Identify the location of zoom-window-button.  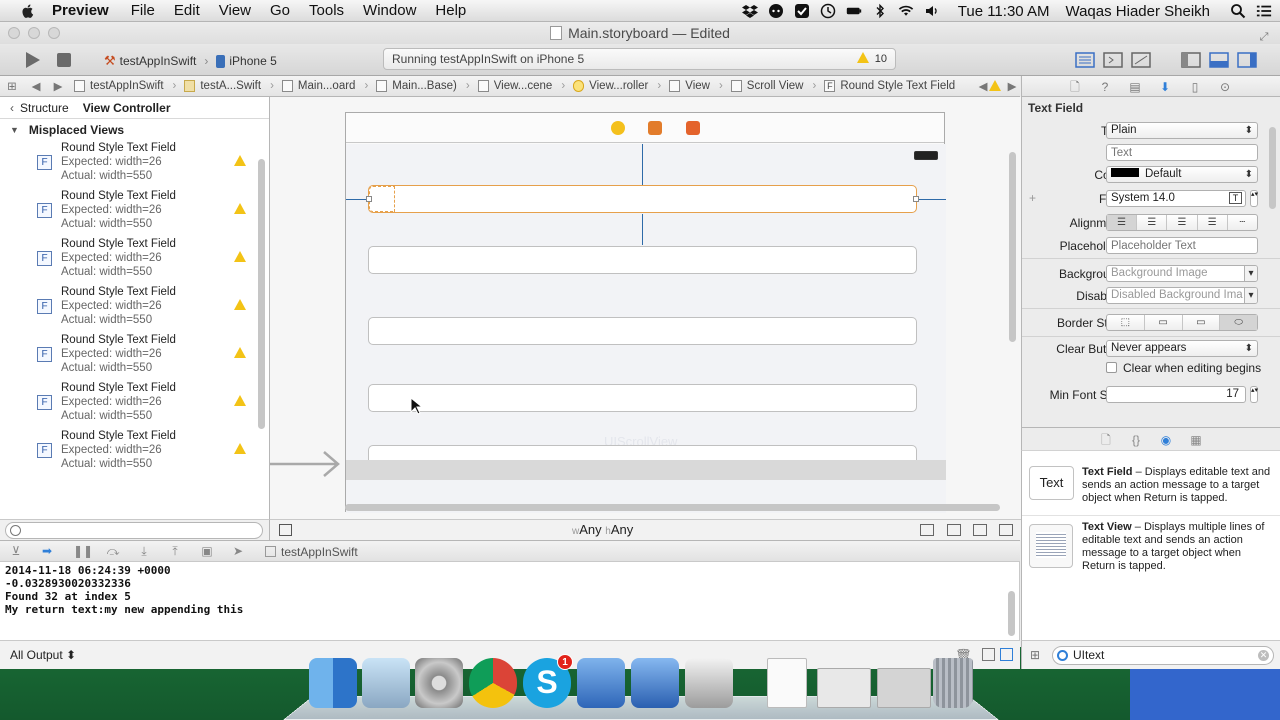
(54, 33).